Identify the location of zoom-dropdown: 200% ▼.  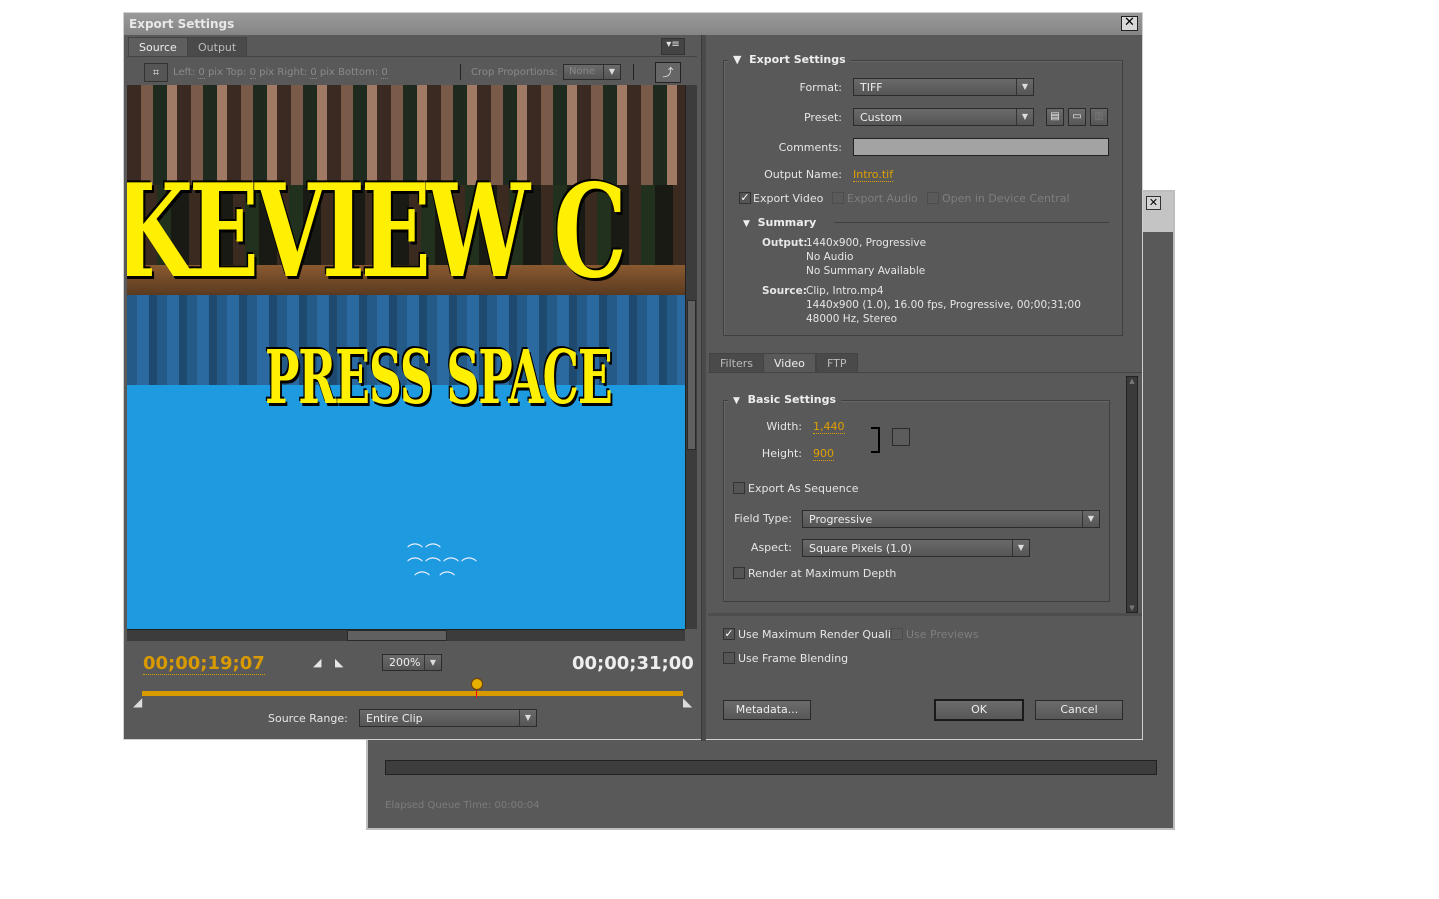
(412, 662).